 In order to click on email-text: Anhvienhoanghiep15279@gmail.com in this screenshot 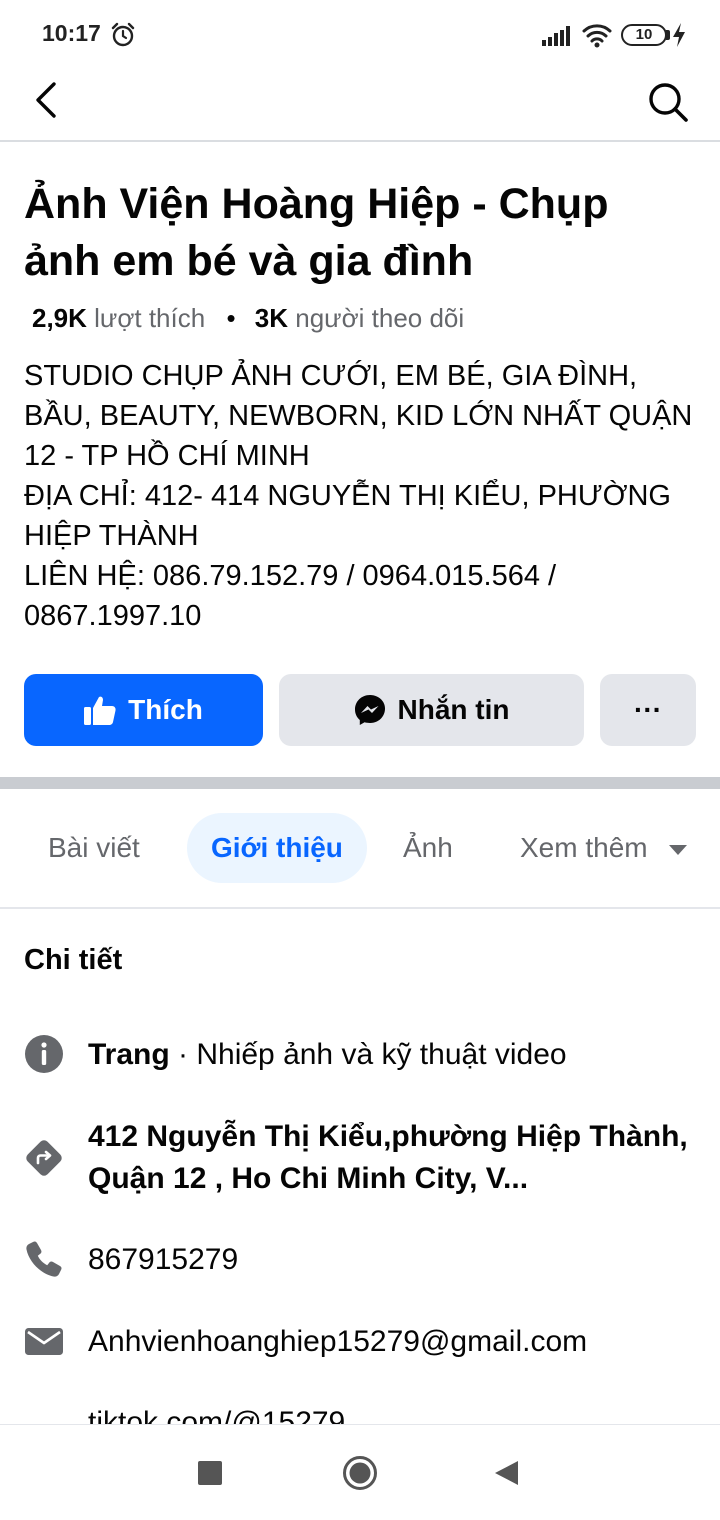, I will do `click(338, 1341)`.